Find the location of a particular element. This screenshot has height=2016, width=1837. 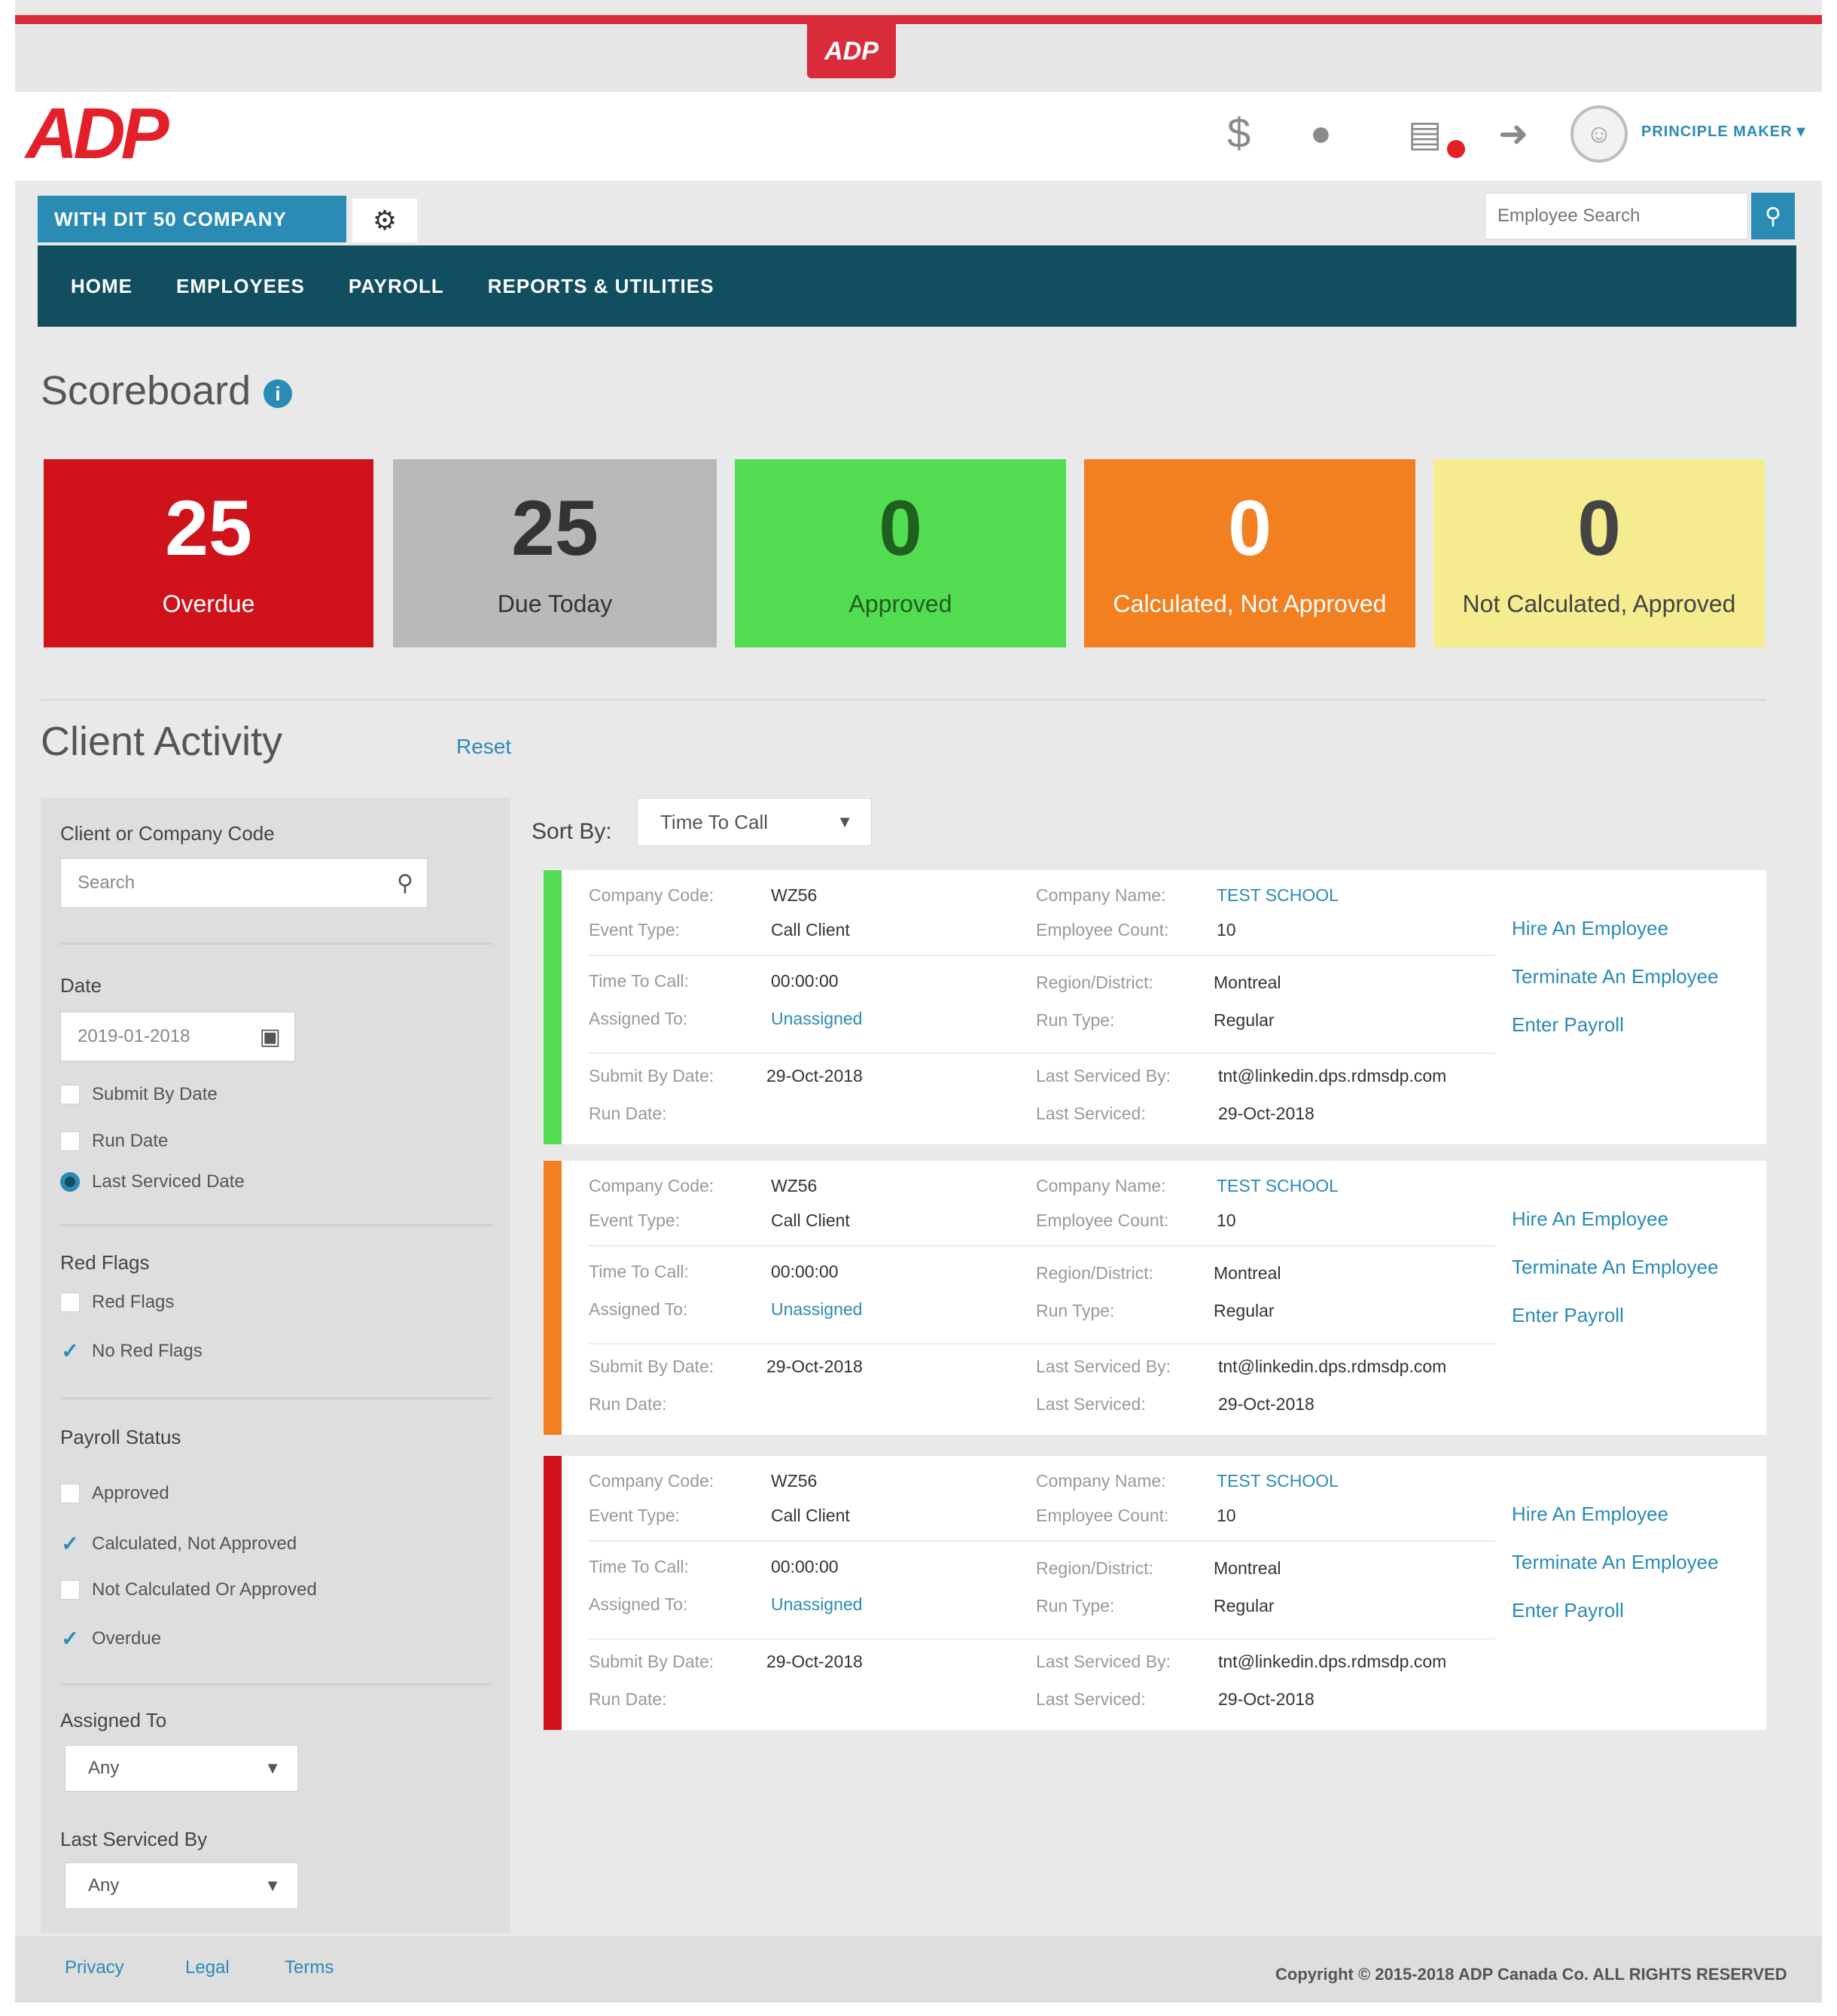

payroll-status-overdue: ✓ Overdue is located at coordinates (110, 1638).